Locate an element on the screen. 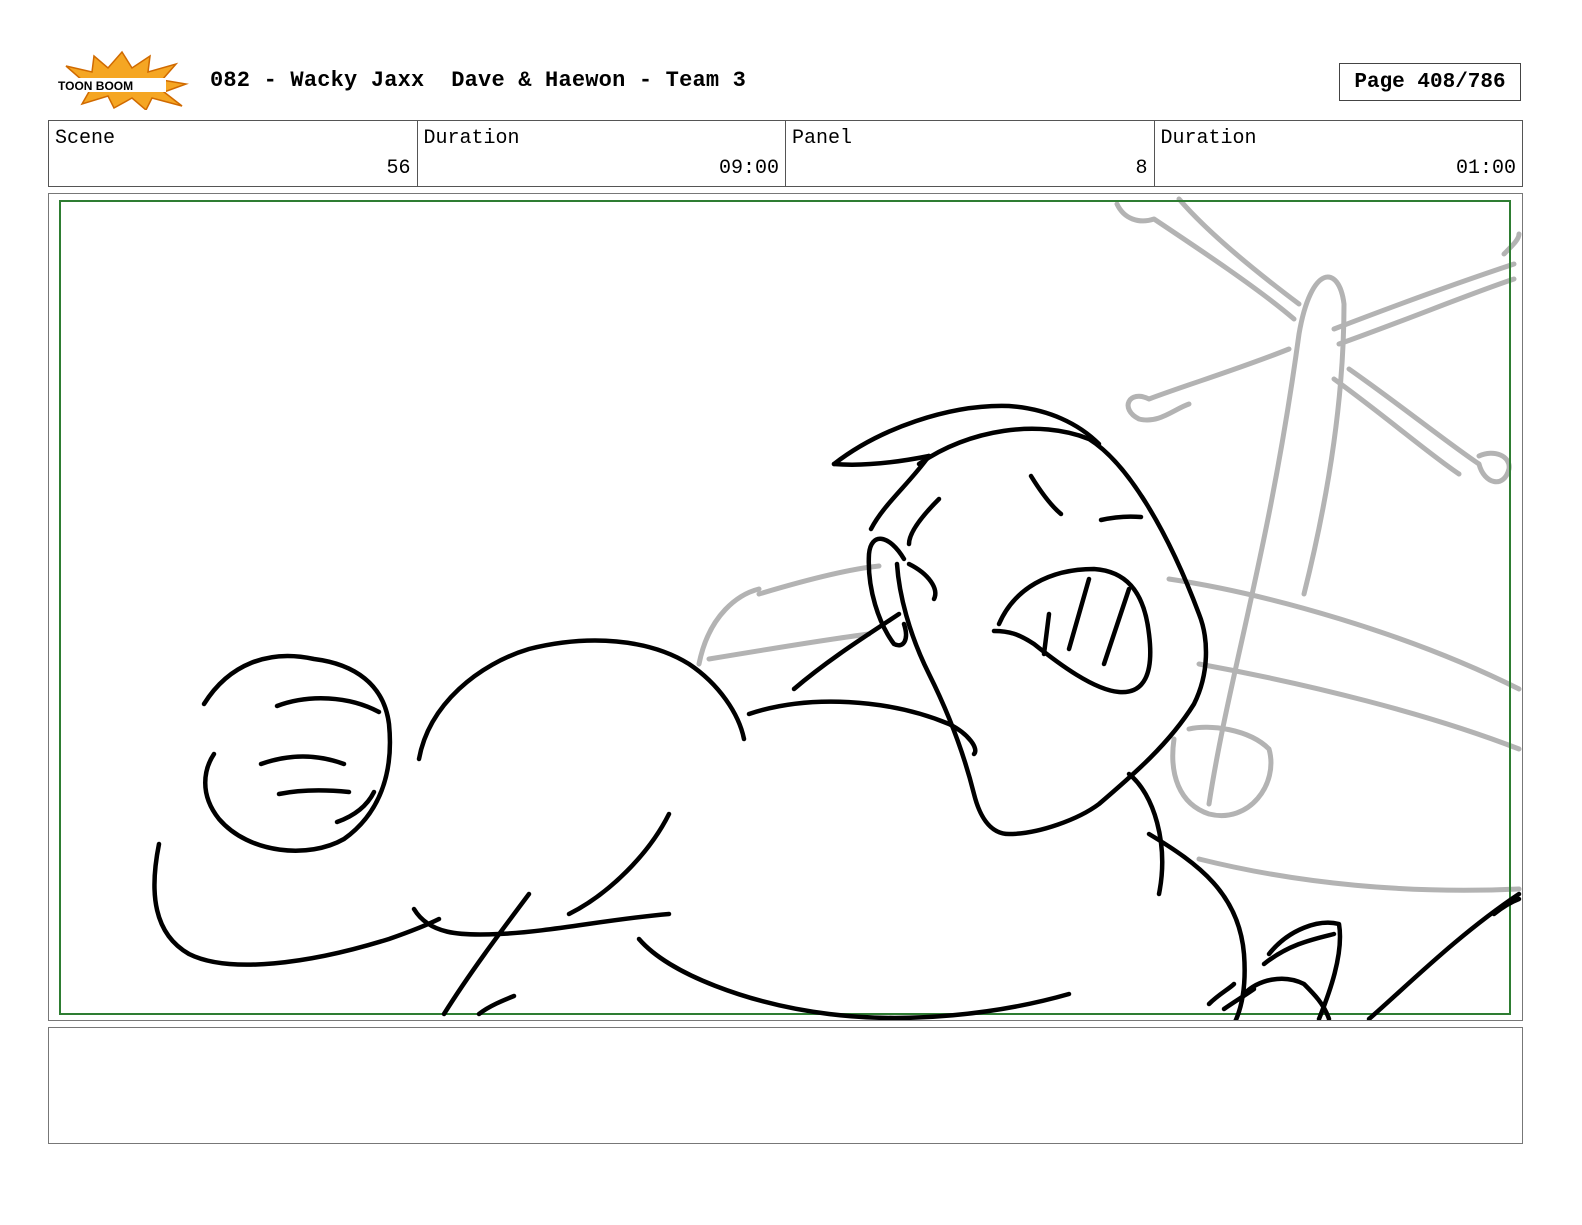 The image size is (1582, 1225). toon-boom-logo: TOON BOOM is located at coordinates (121, 81).